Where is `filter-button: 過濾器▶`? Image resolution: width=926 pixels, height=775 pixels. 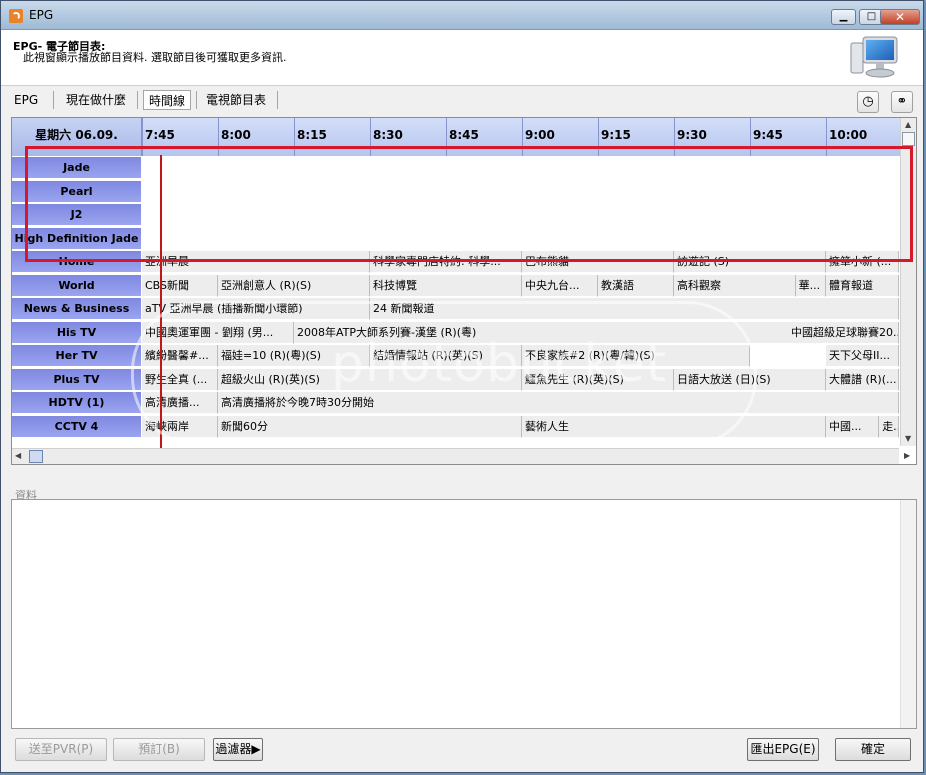 filter-button: 過濾器▶ is located at coordinates (238, 749).